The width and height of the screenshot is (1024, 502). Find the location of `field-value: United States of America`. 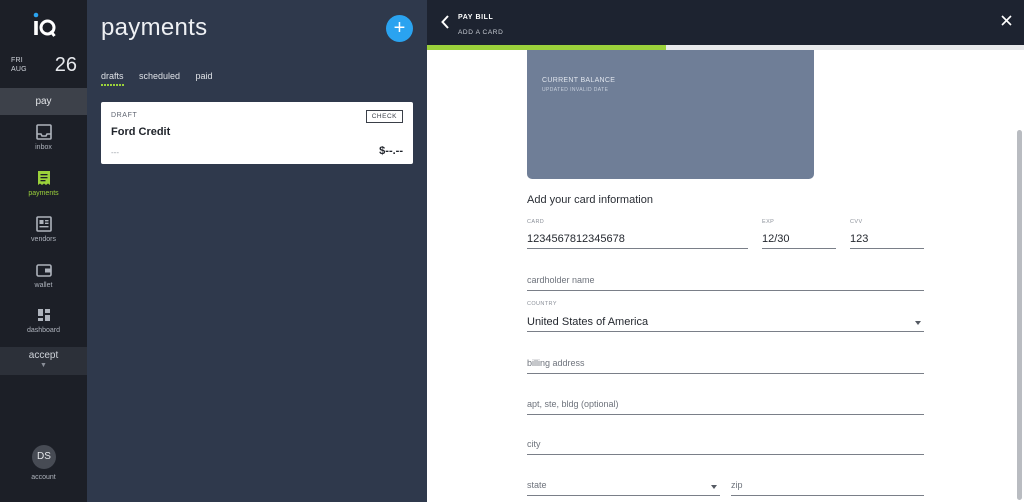

field-value: United States of America is located at coordinates (588, 322).